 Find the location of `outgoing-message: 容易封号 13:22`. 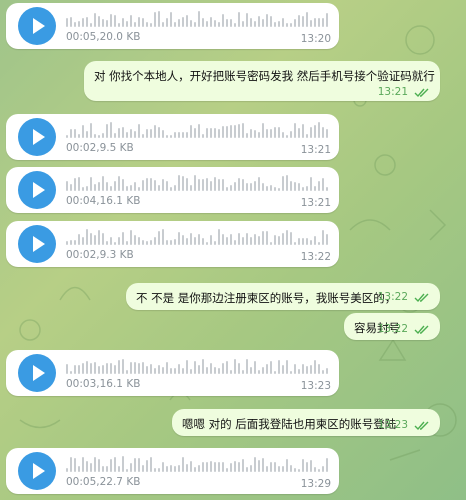

outgoing-message: 容易封号 13:22 is located at coordinates (392, 326).